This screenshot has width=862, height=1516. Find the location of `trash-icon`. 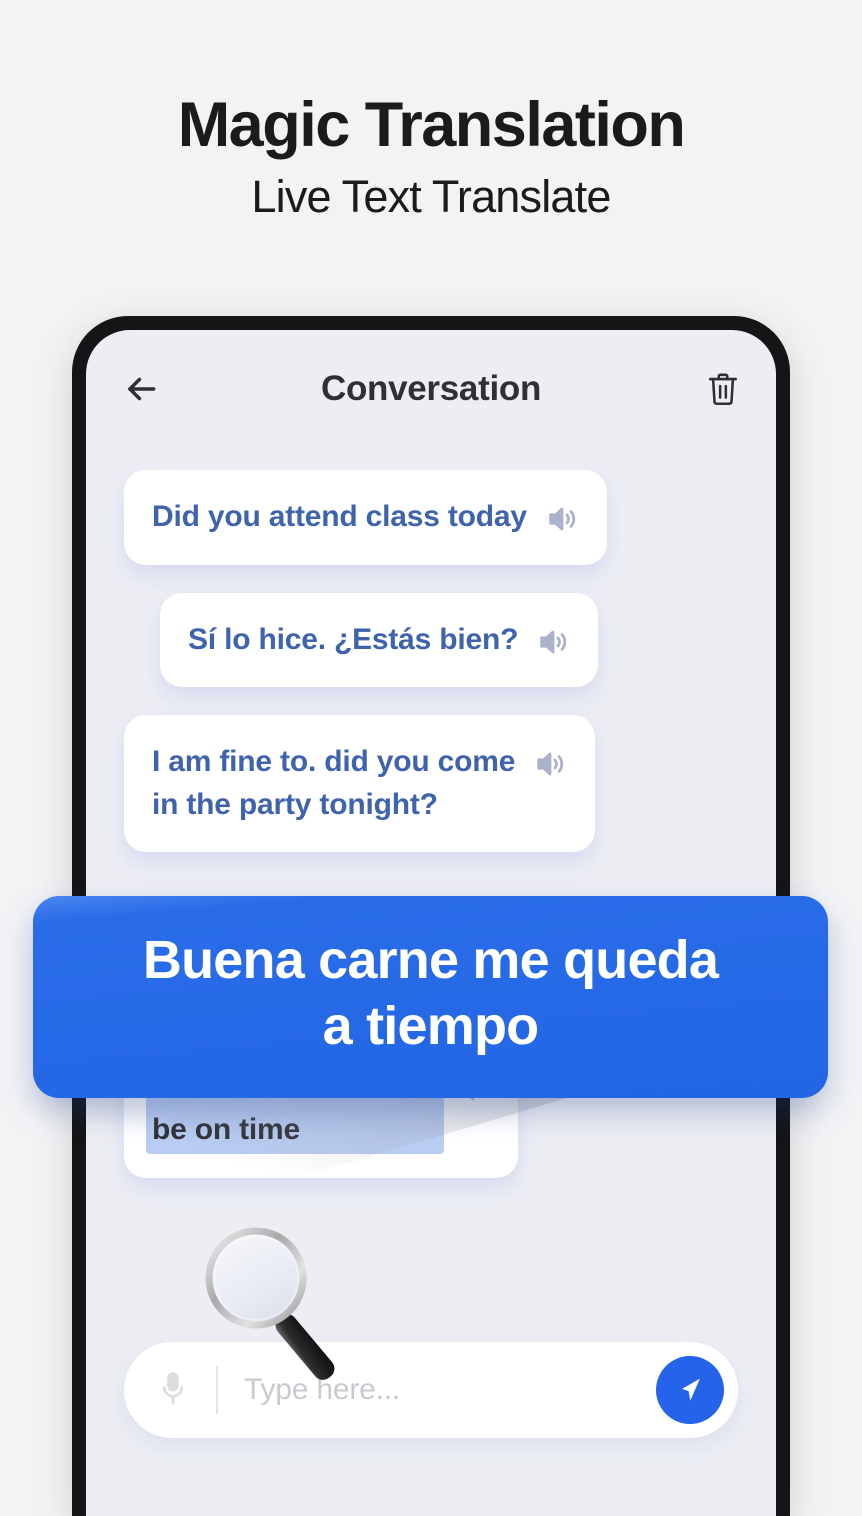

trash-icon is located at coordinates (723, 389).